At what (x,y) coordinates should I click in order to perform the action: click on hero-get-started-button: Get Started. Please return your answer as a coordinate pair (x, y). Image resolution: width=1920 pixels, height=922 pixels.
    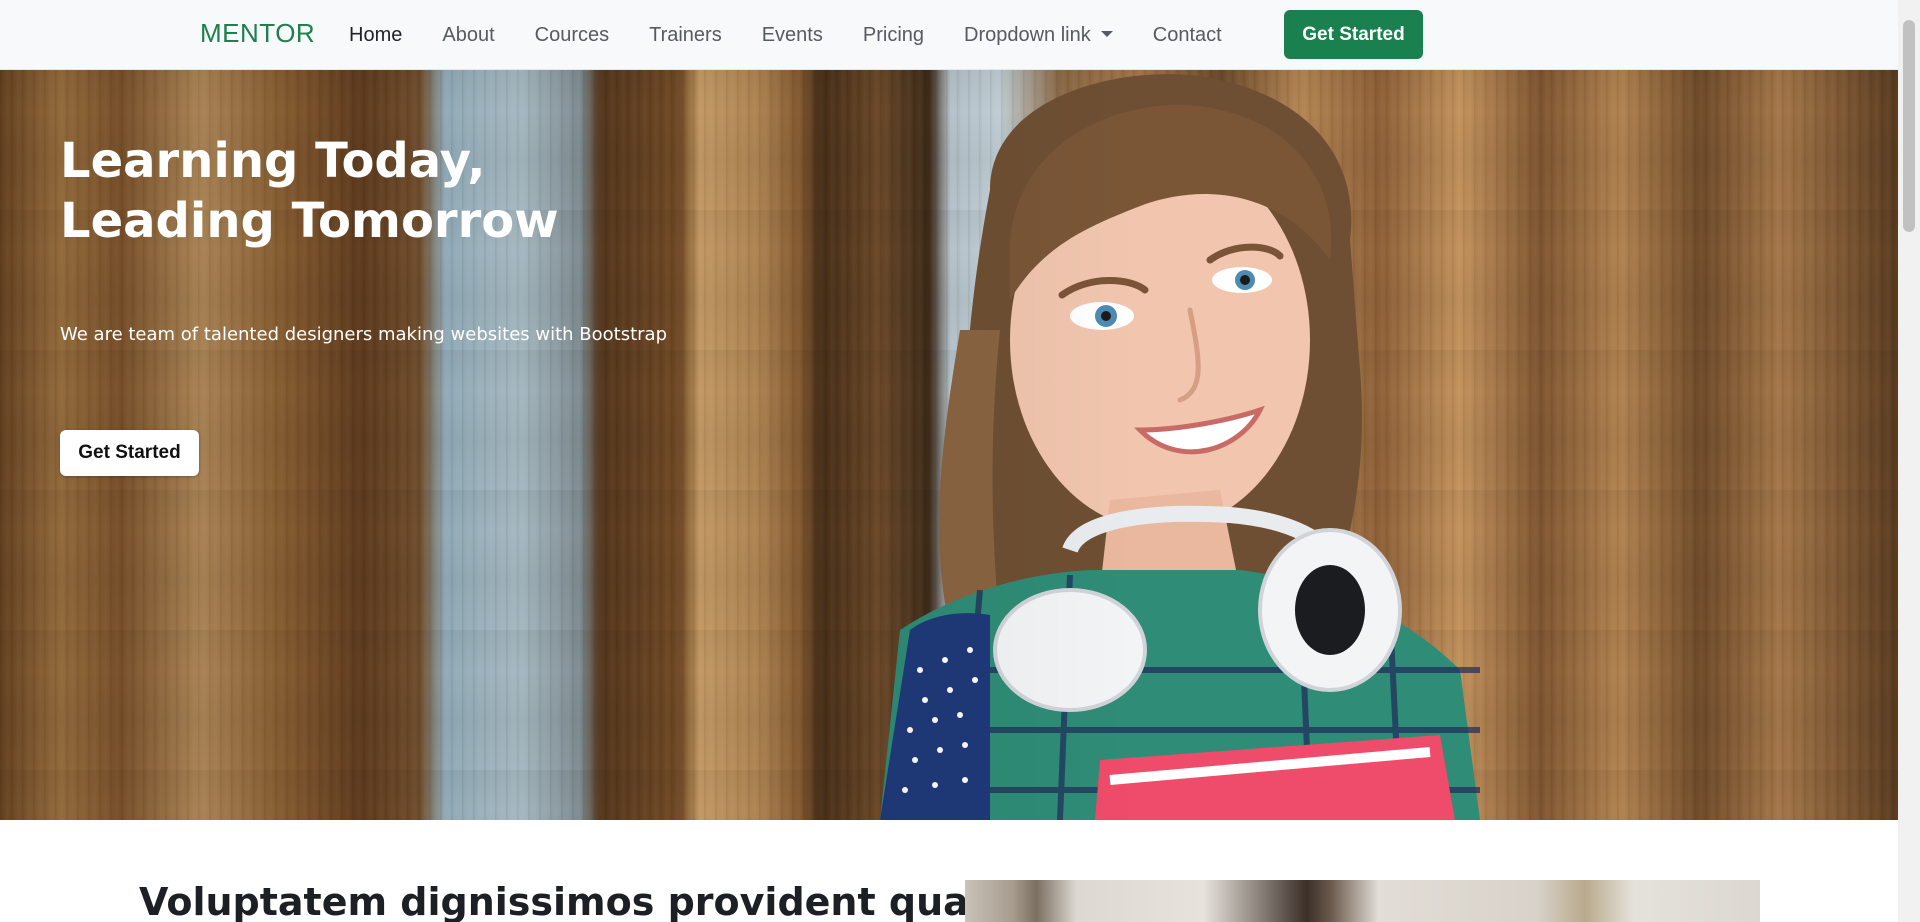
    Looking at the image, I should click on (129, 453).